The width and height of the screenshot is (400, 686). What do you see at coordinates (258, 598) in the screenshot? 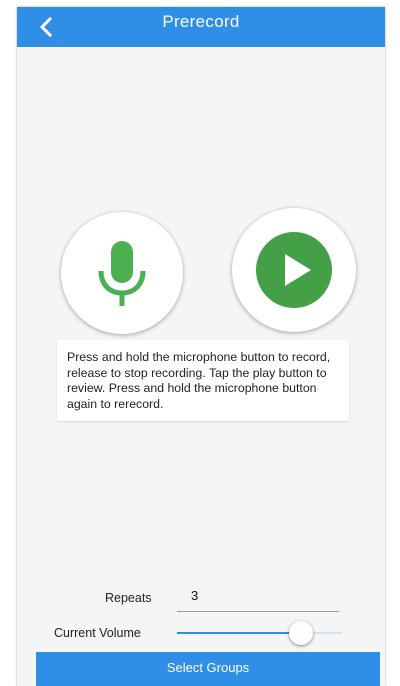
I see `repeats-input: 3` at bounding box center [258, 598].